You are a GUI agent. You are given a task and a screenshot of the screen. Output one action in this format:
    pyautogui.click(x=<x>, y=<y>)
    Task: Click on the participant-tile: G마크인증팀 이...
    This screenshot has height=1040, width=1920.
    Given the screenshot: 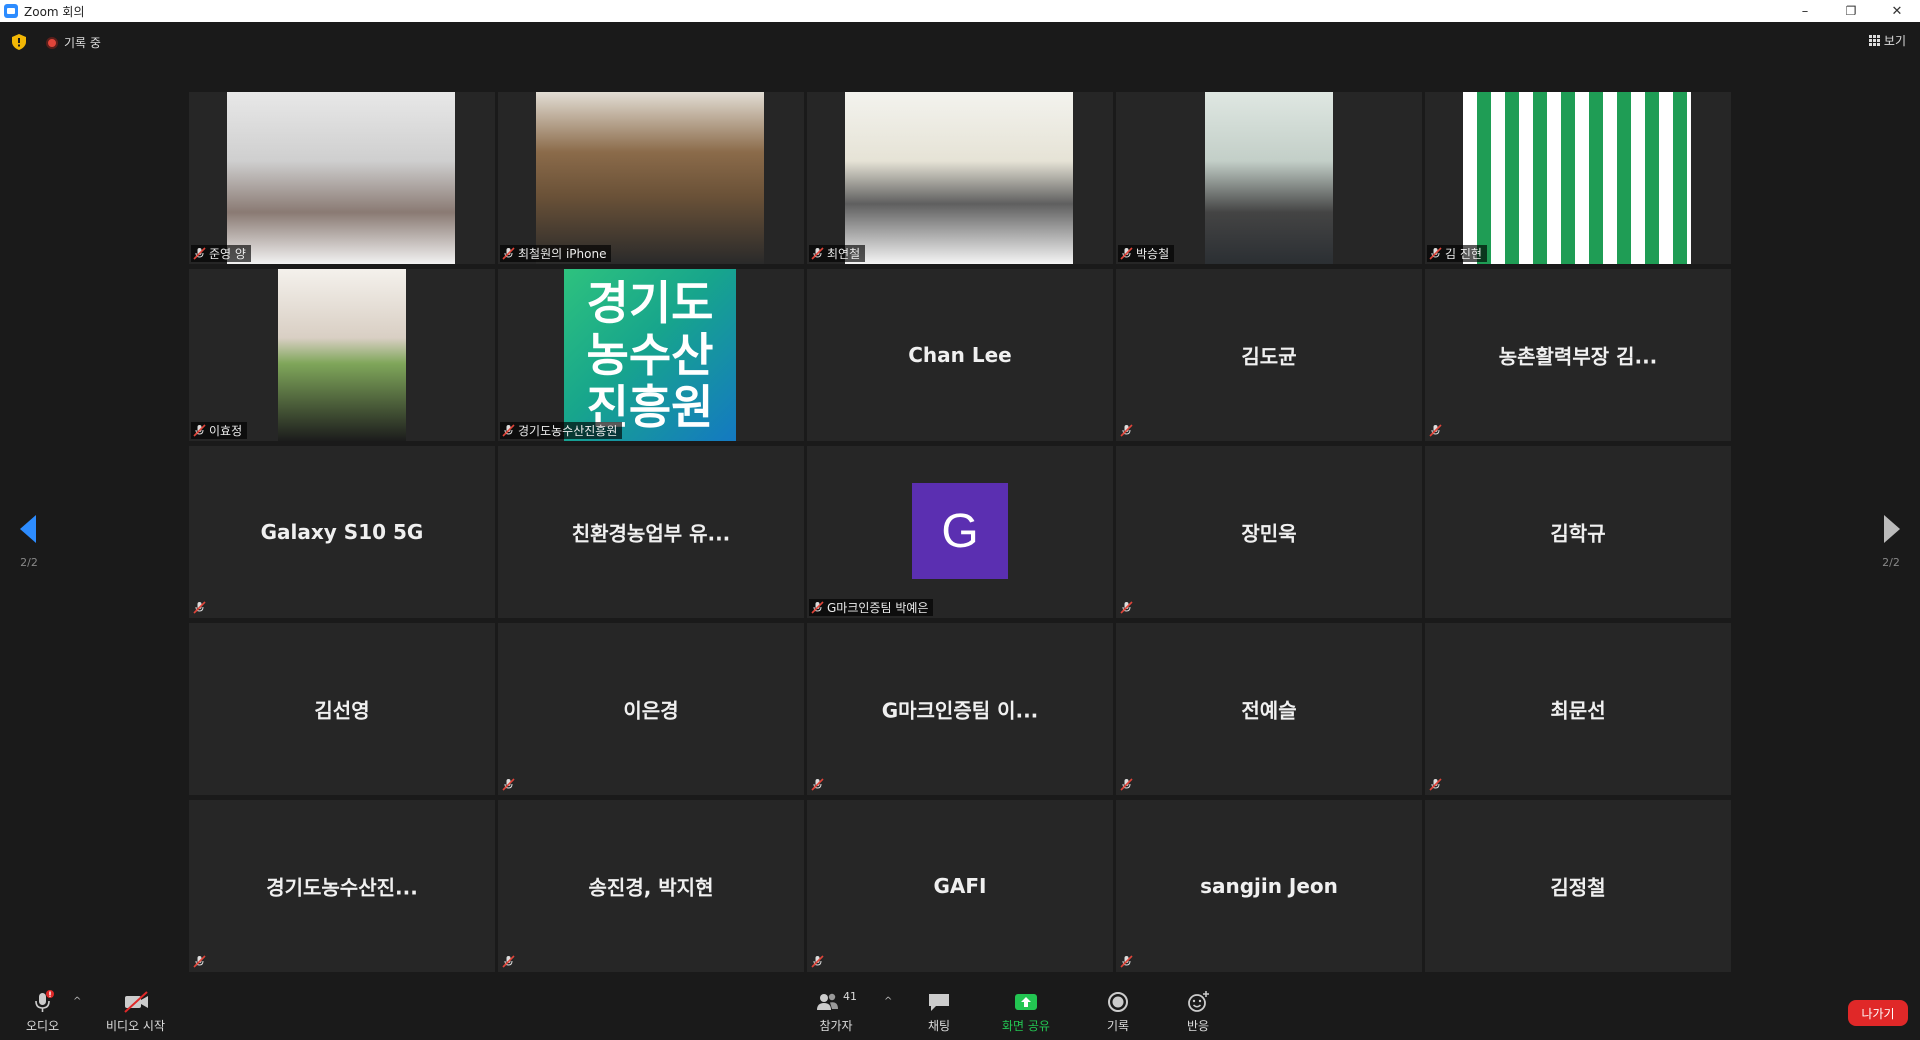 What is the action you would take?
    pyautogui.click(x=960, y=709)
    